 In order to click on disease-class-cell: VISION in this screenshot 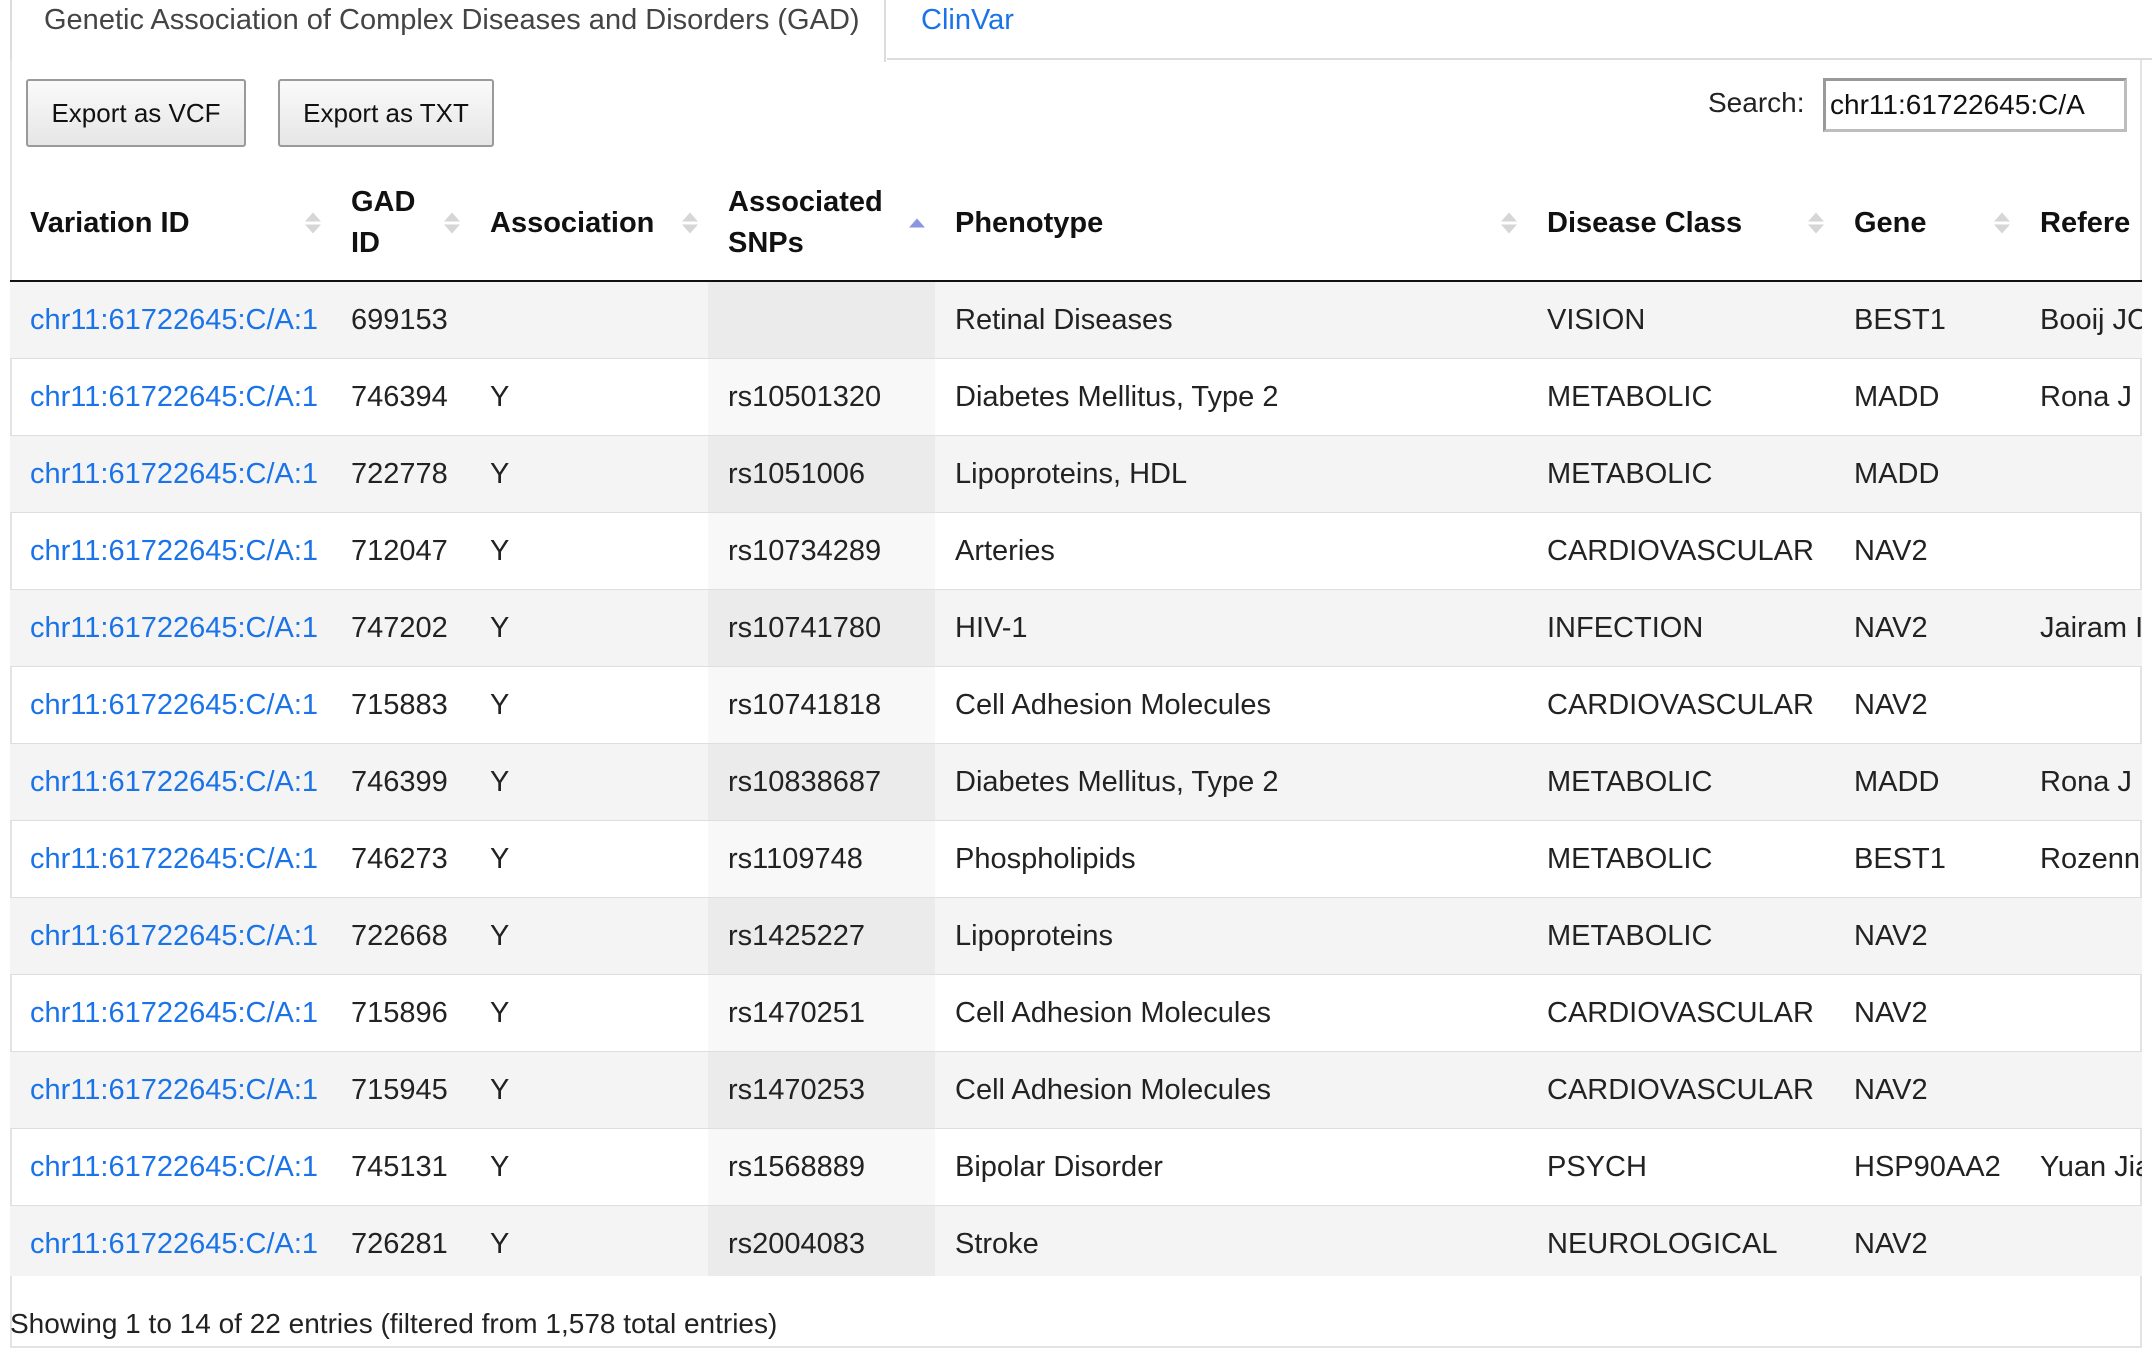, I will do `click(1680, 320)`.